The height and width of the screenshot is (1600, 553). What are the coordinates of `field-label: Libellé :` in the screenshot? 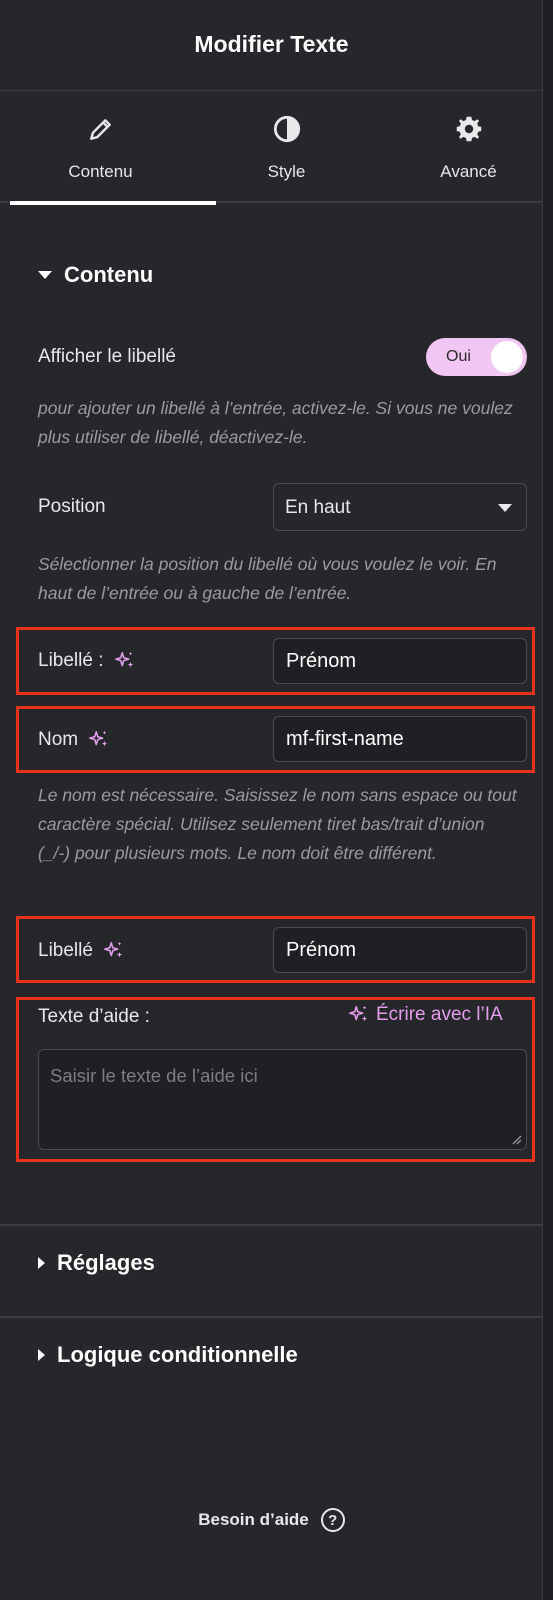 It's located at (71, 660).